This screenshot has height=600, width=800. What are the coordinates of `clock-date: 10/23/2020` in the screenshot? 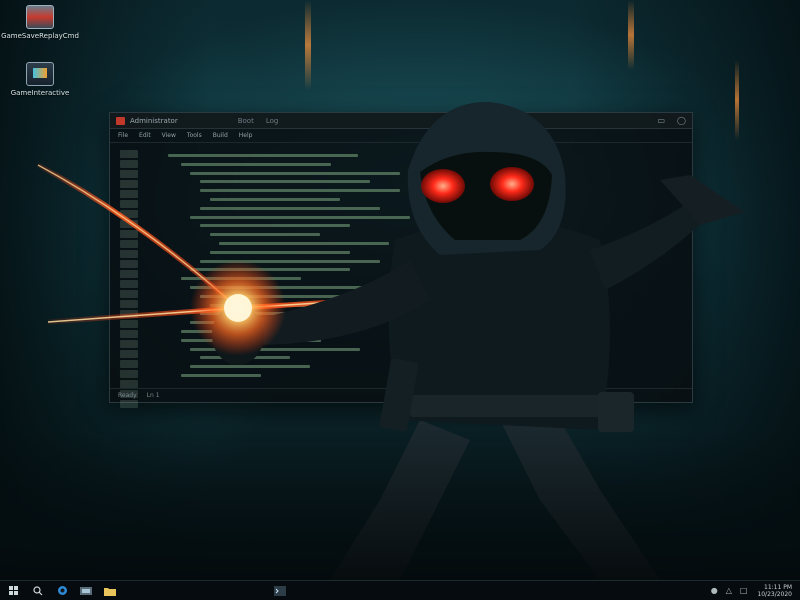 It's located at (774, 594).